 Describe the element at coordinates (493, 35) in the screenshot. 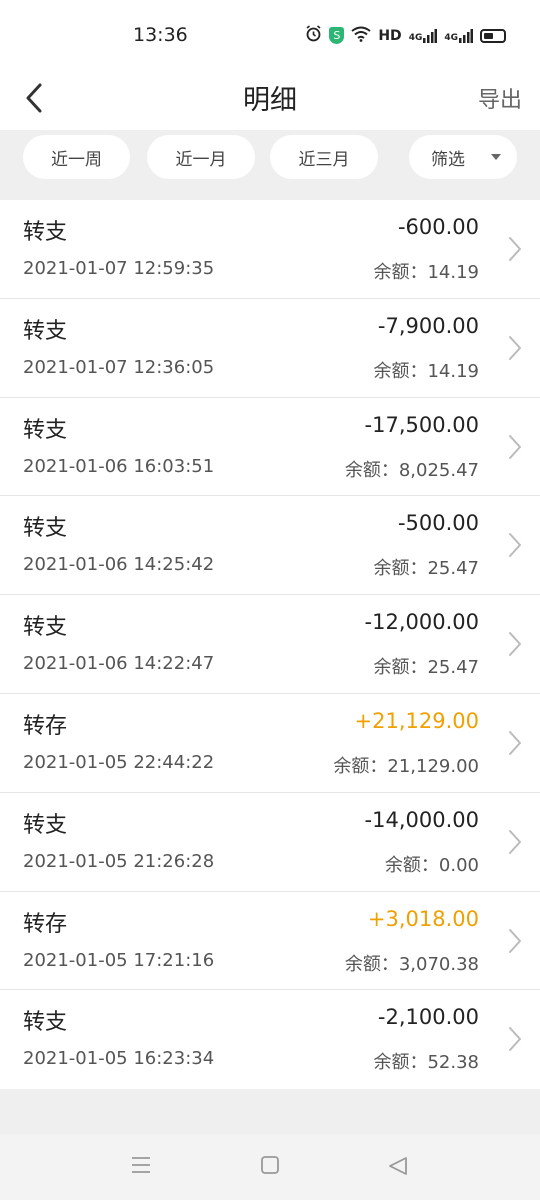

I see `battery-icon` at that location.